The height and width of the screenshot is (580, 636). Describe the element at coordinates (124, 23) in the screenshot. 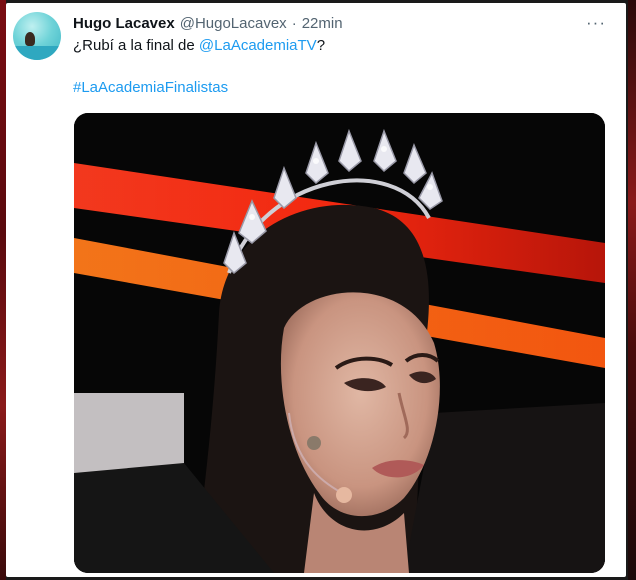

I see `display-name: Hugo Lacavex` at that location.